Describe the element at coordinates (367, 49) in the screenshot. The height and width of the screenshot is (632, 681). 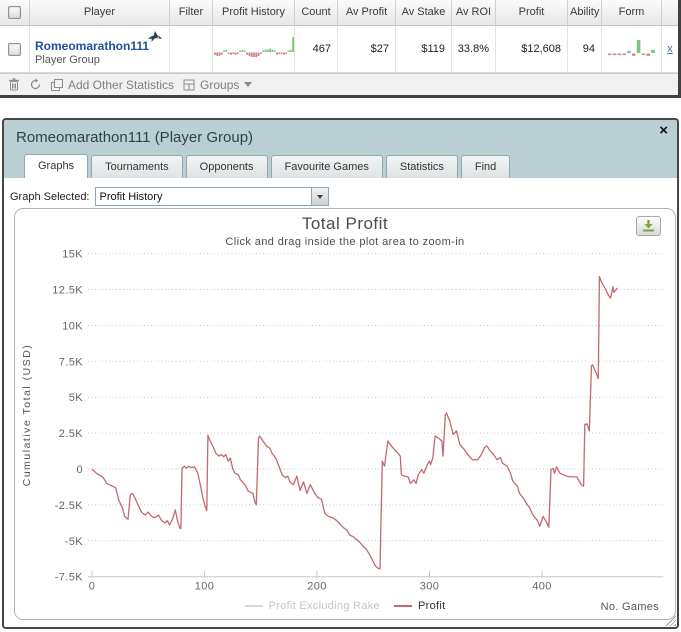
I see `av-profit-cell: $27` at that location.